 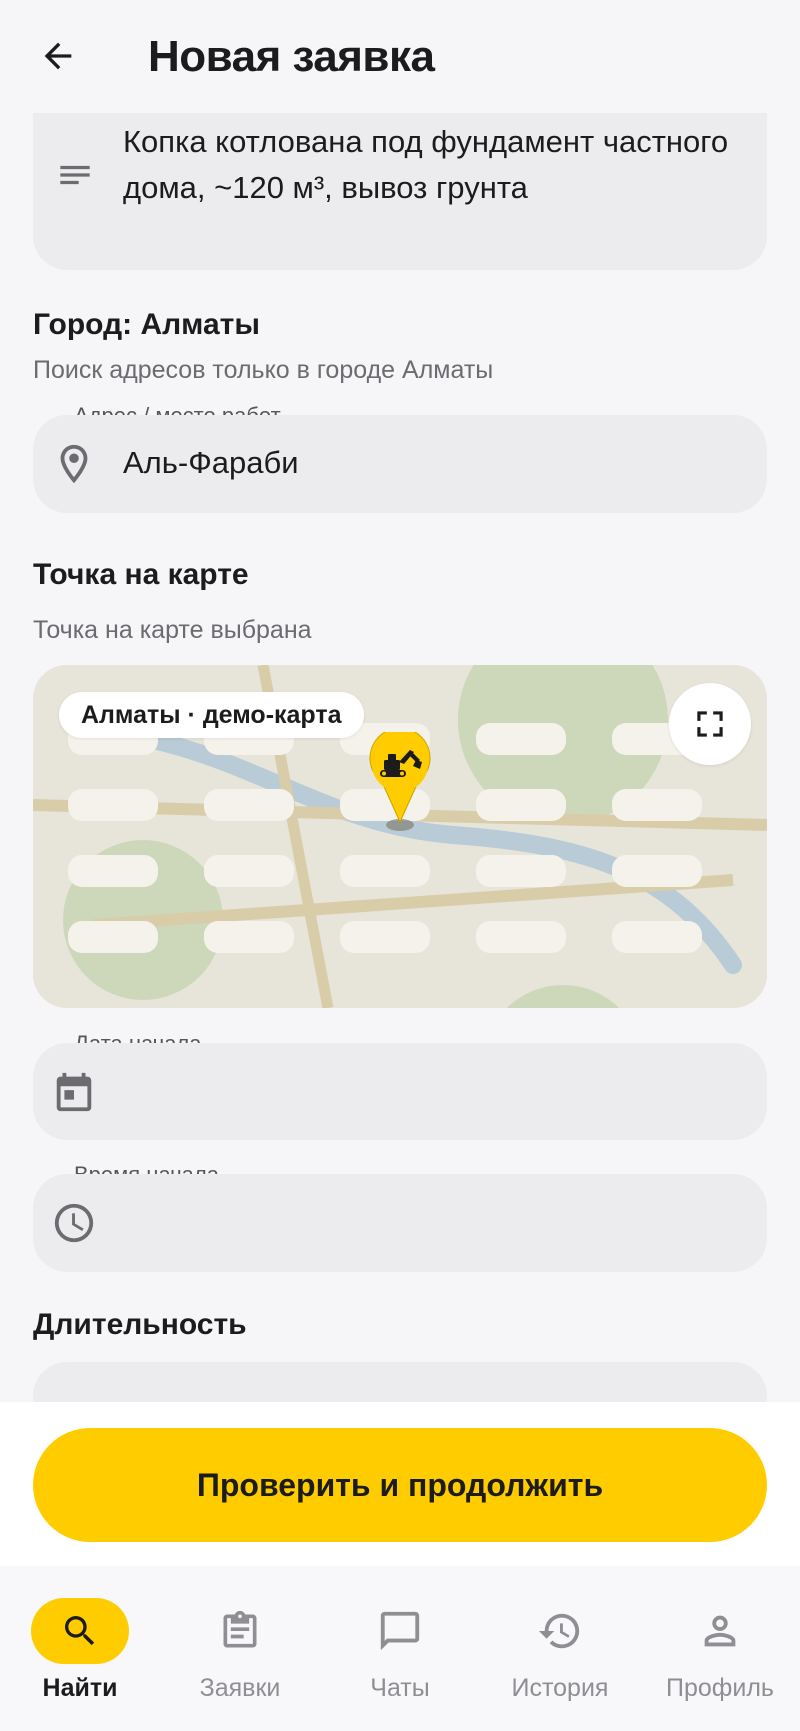 What do you see at coordinates (400, 464) in the screenshot?
I see `address-field: Аль-Фараби` at bounding box center [400, 464].